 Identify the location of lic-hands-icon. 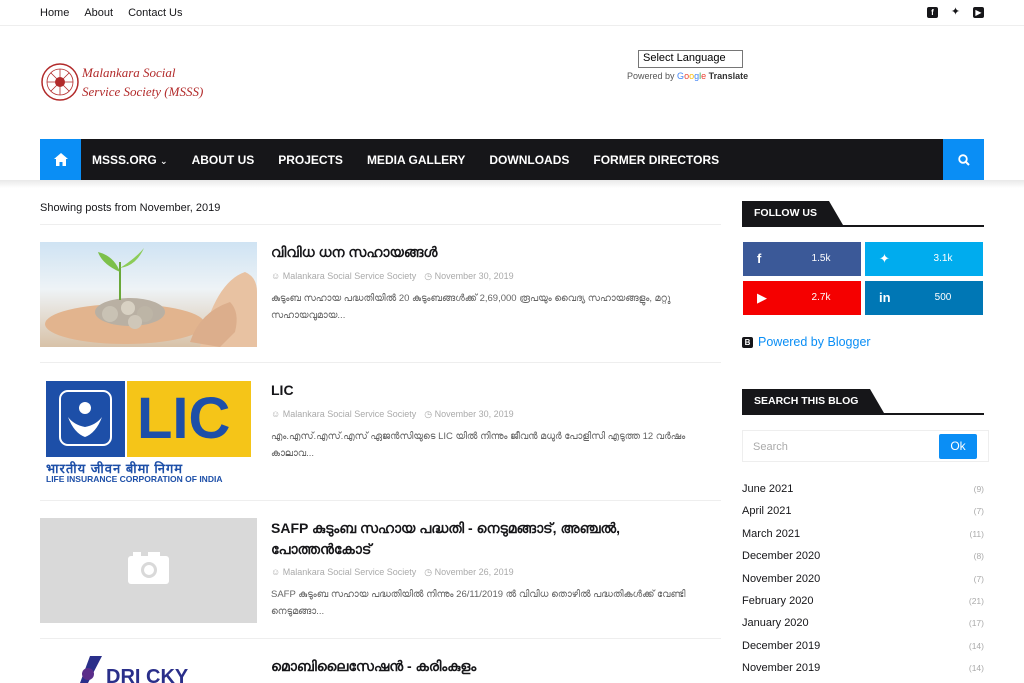
(85, 418).